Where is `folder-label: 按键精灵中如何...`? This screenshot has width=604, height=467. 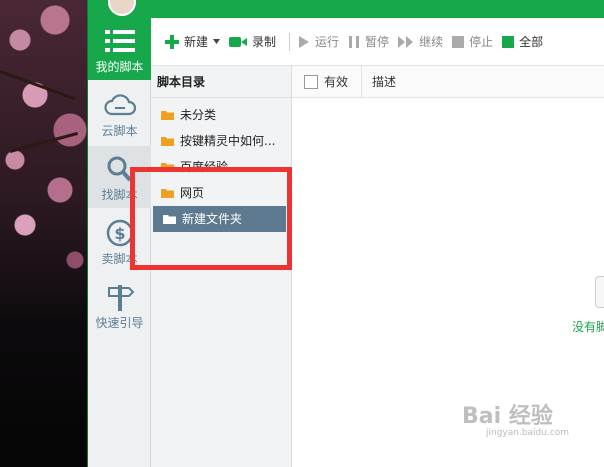 folder-label: 按键精灵中如何... is located at coordinates (228, 141).